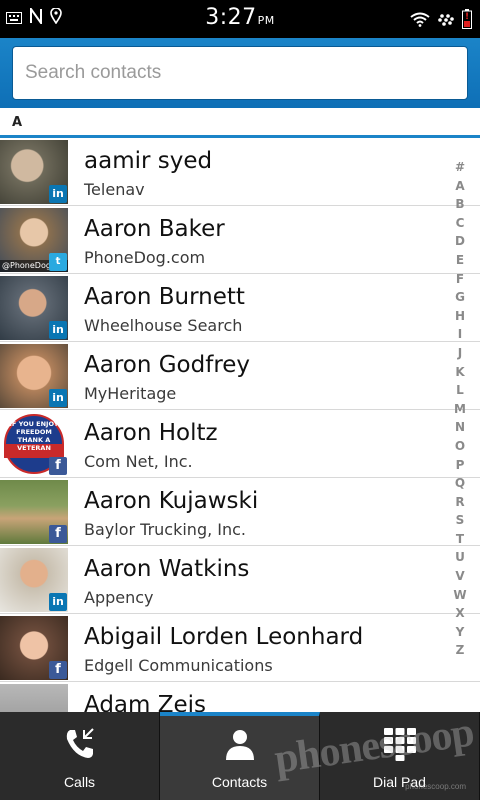  Describe the element at coordinates (460, 446) in the screenshot. I see `alpha-index-letter: O` at that location.